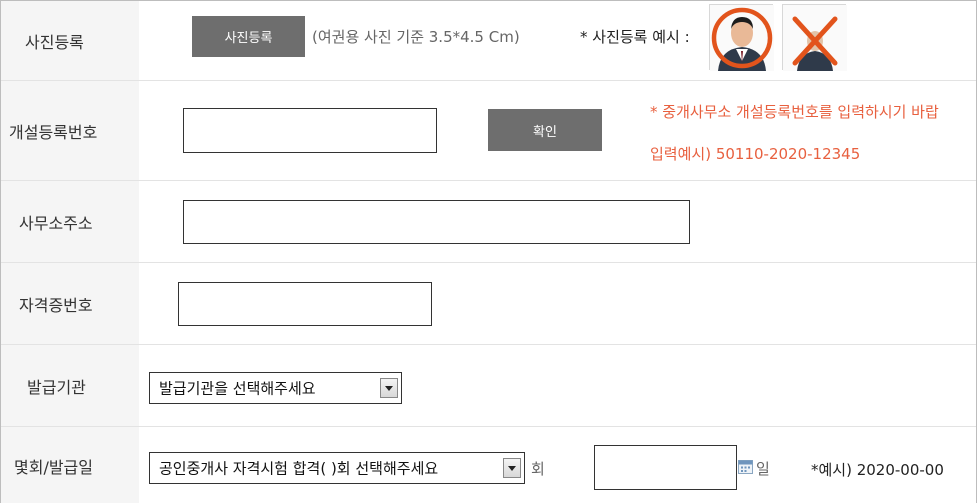 The image size is (977, 503). I want to click on round-suffix: 회, so click(538, 469).